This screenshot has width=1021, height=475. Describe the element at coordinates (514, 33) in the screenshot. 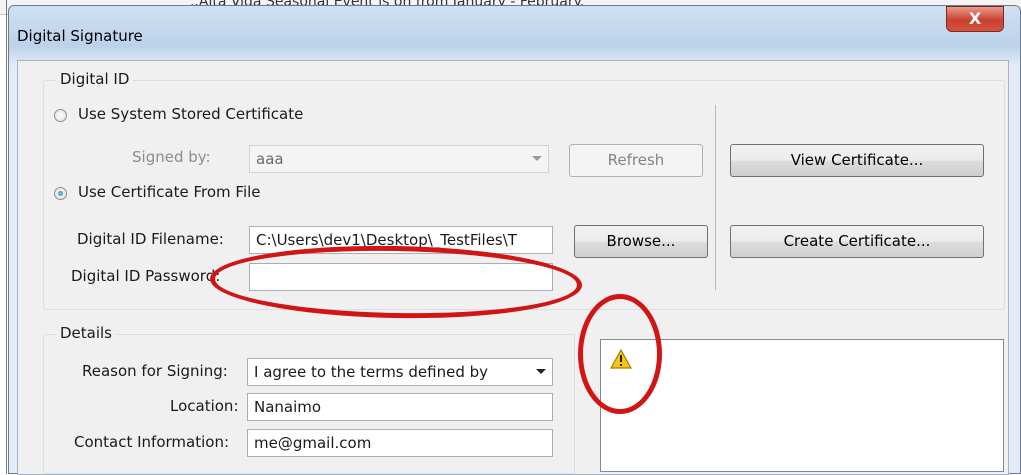

I see `title-bar: Digital Signature X` at that location.